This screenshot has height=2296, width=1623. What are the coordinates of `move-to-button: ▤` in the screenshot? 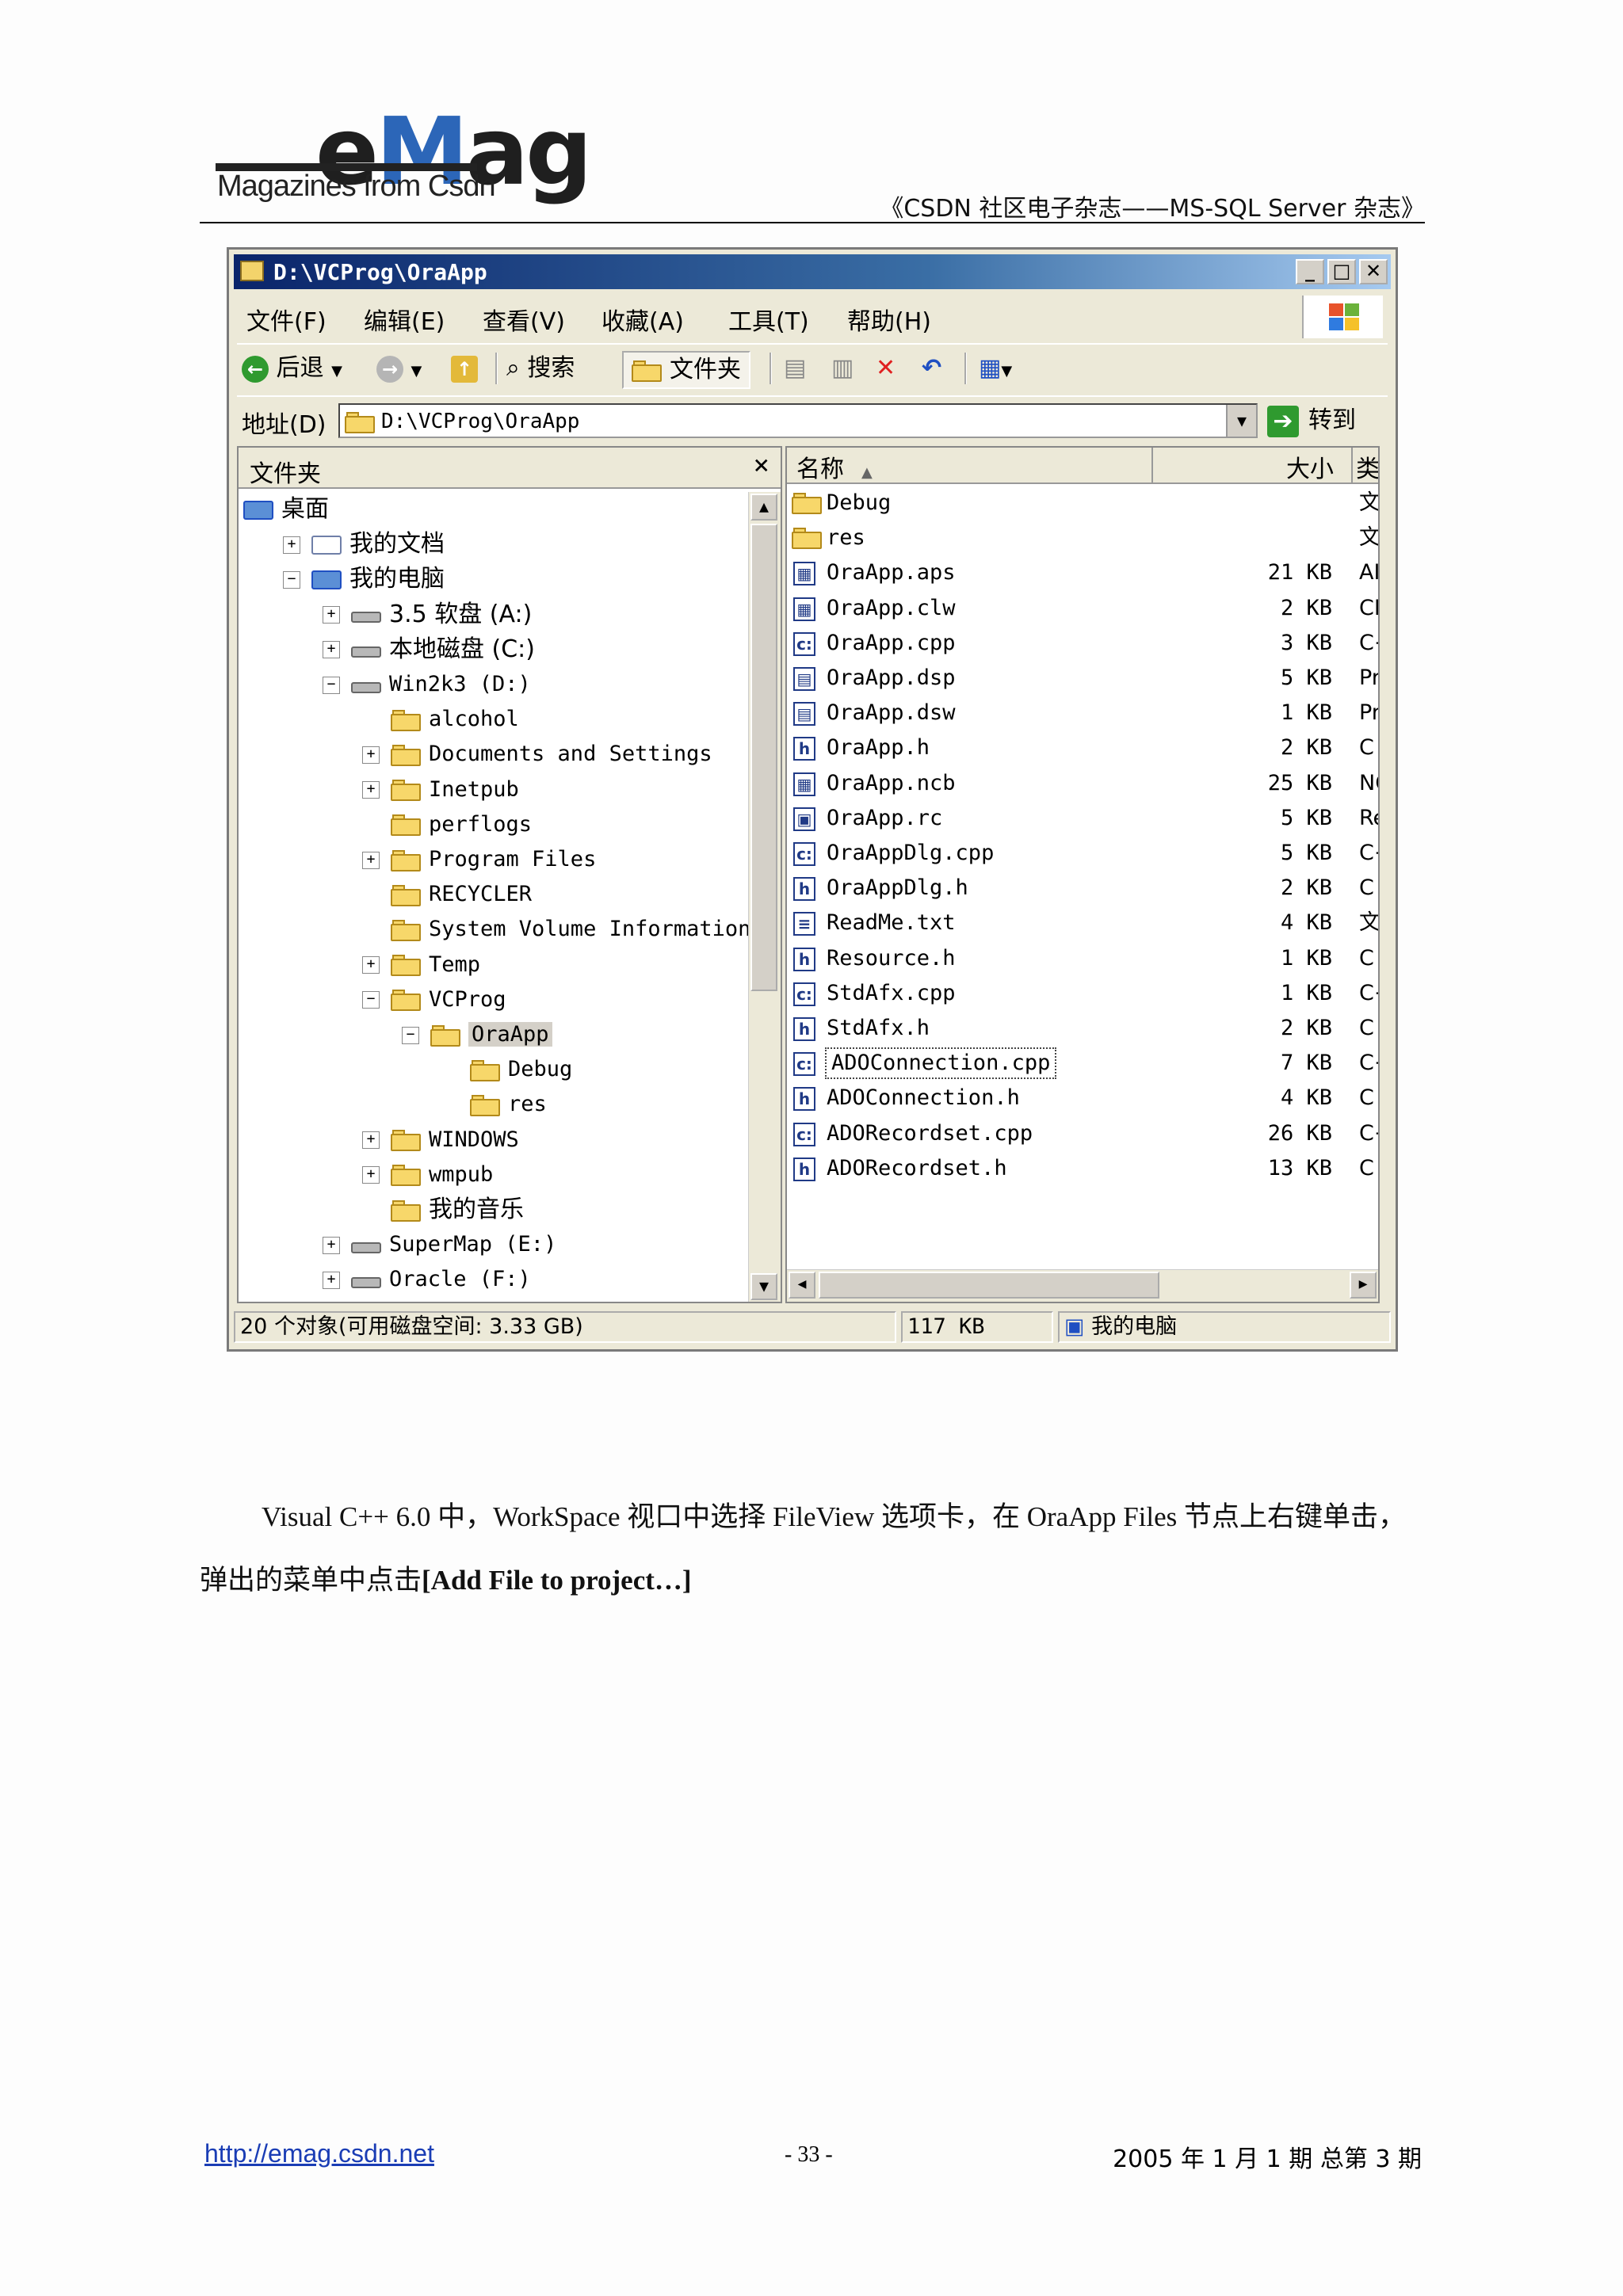 It's located at (795, 368).